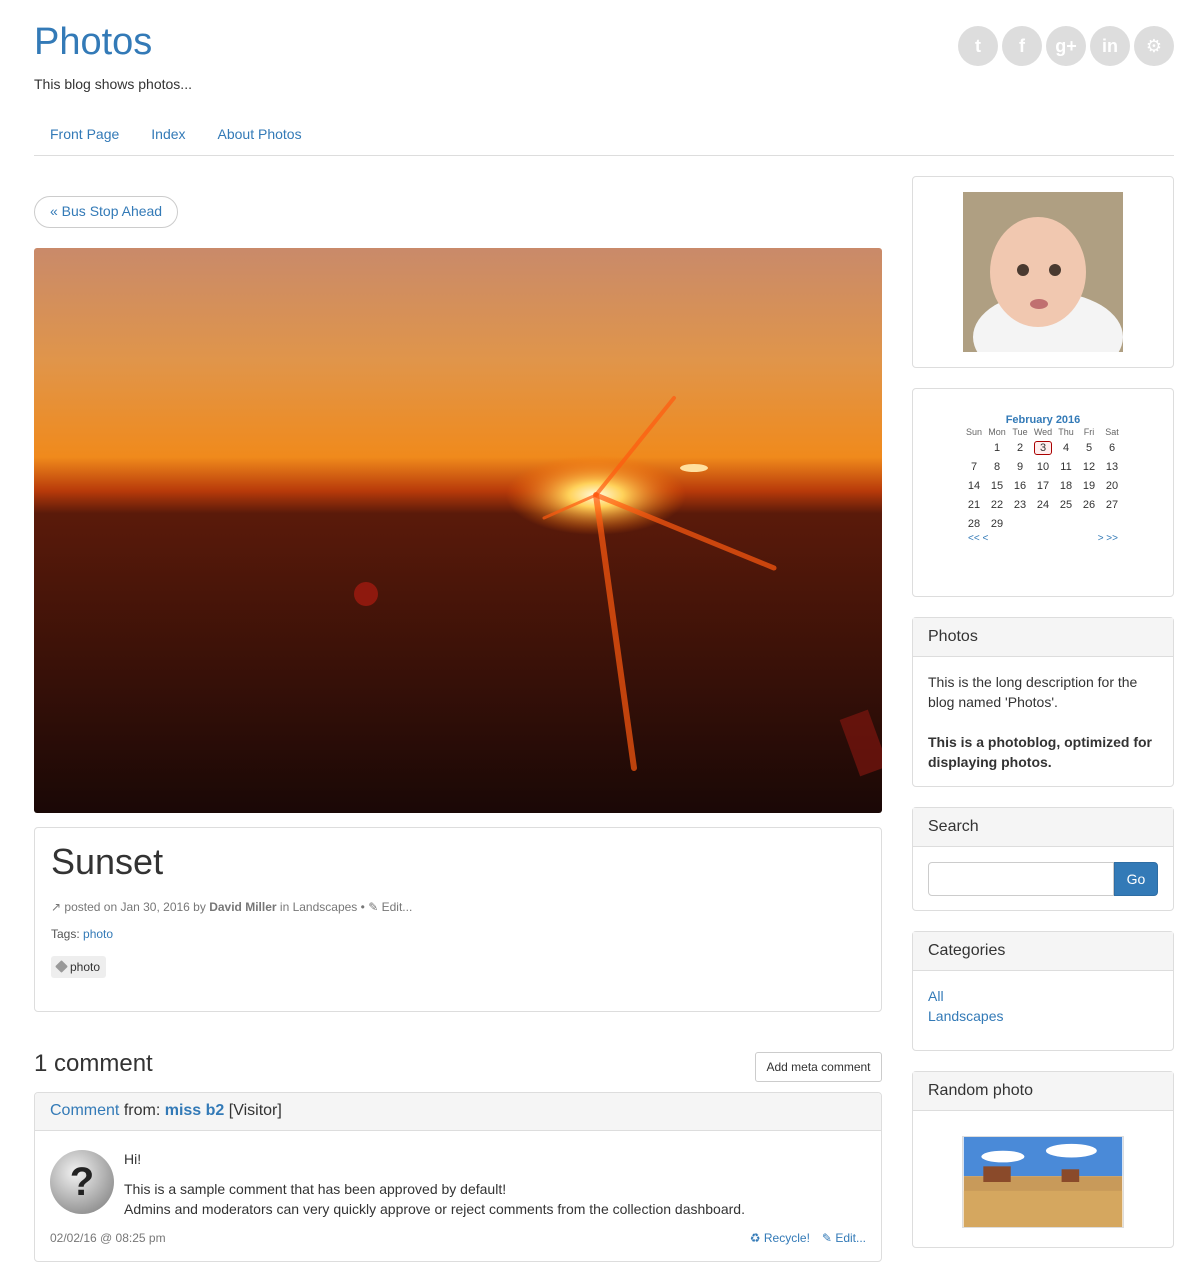 The image size is (1204, 1265). What do you see at coordinates (1066, 466) in the screenshot?
I see `calendar-day: 11` at bounding box center [1066, 466].